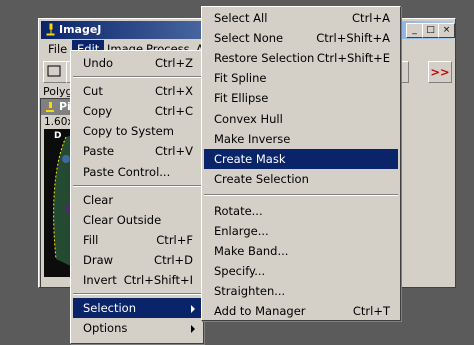 The width and height of the screenshot is (474, 345). I want to click on edit-menu-item-copy-to-system: Copy to System, so click(137, 131).